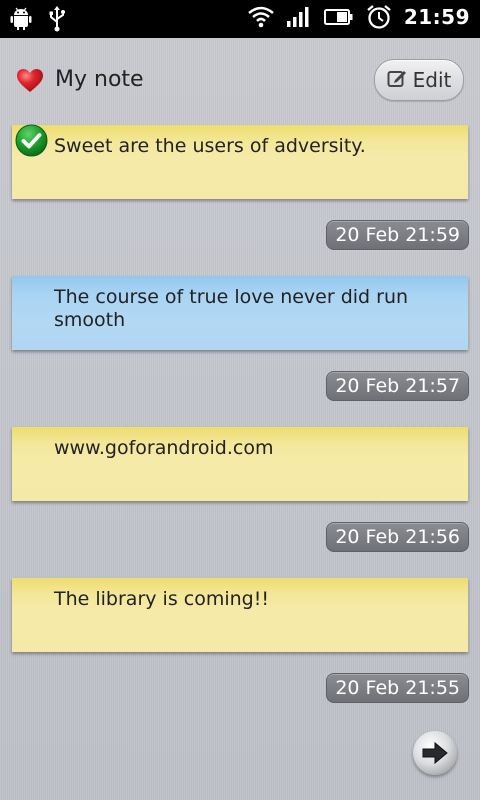 This screenshot has height=800, width=480. What do you see at coordinates (397, 235) in the screenshot?
I see `note-timestamp: 20 Feb 21:59` at bounding box center [397, 235].